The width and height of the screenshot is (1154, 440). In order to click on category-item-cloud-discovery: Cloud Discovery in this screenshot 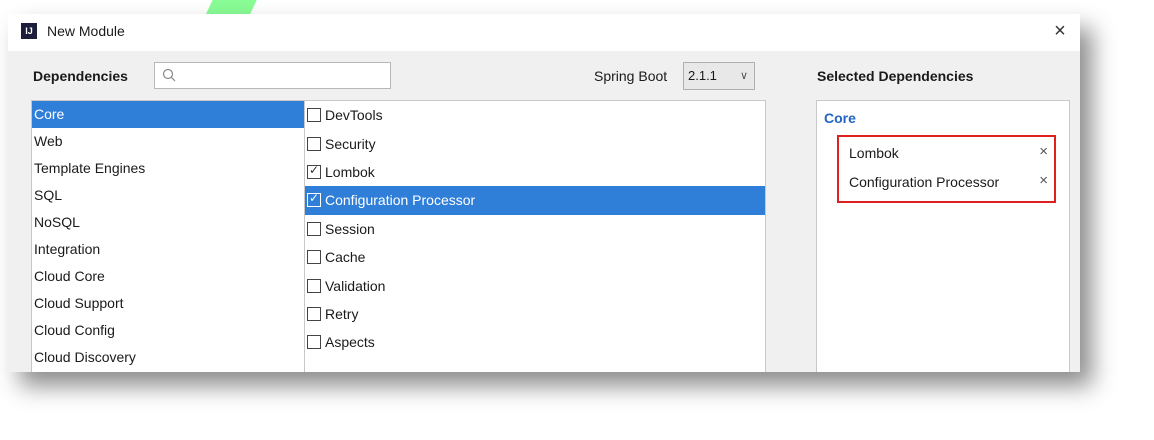, I will do `click(168, 357)`.